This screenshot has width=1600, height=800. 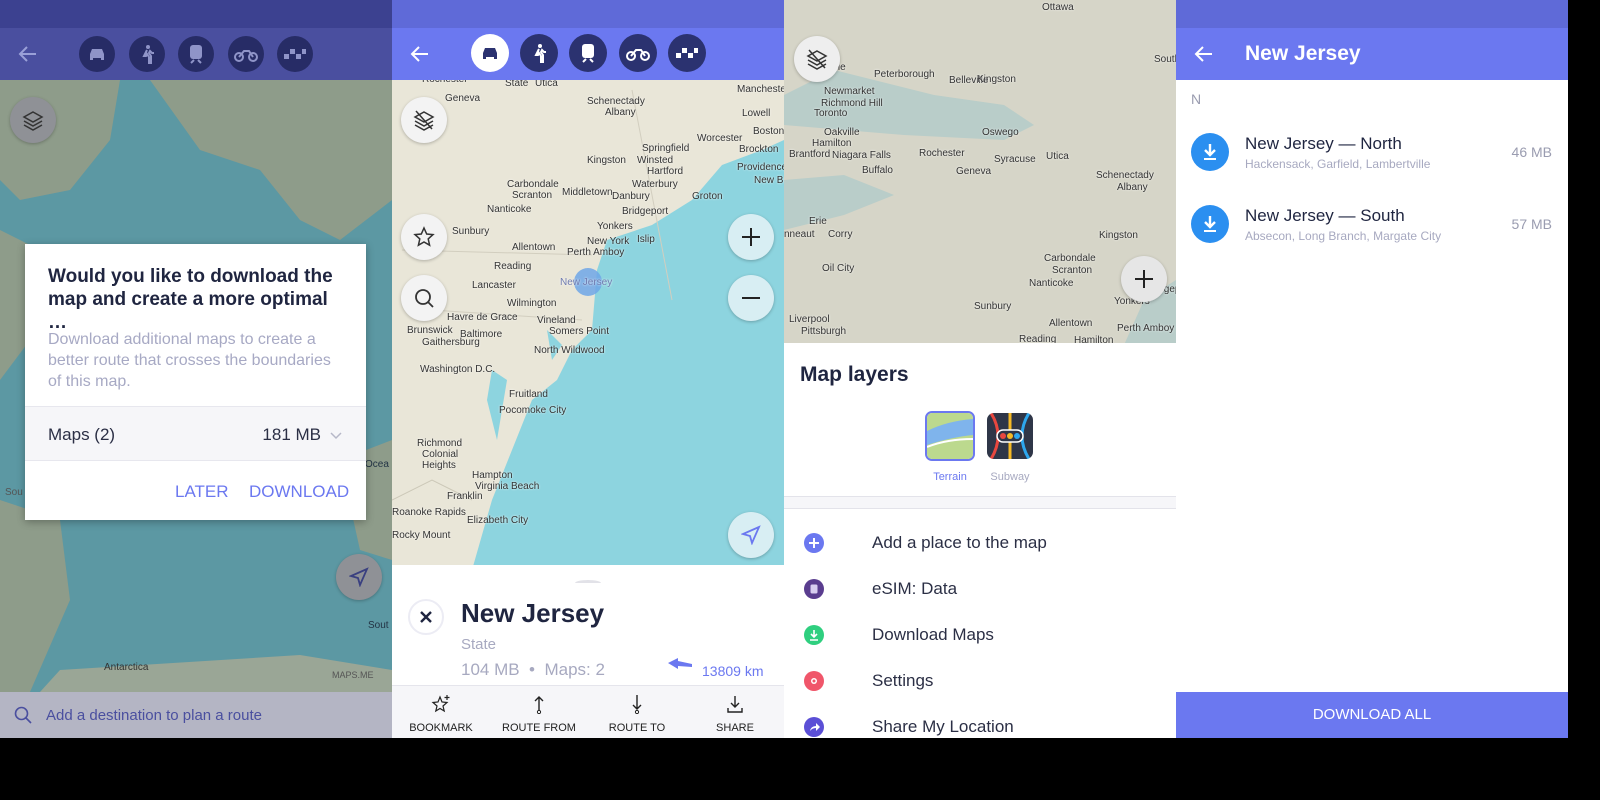 I want to click on map-label: Rochester, so click(x=942, y=153).